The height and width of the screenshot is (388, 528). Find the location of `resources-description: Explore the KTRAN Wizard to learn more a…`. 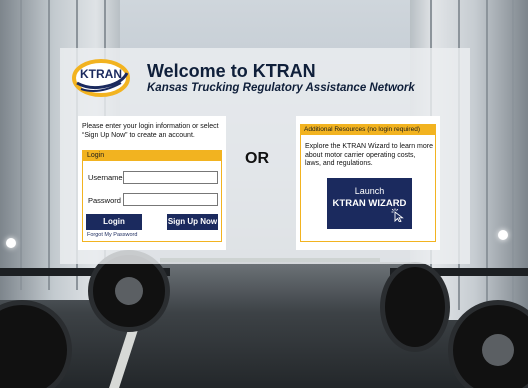

resources-description: Explore the KTRAN Wizard to learn more a… is located at coordinates (369, 155).